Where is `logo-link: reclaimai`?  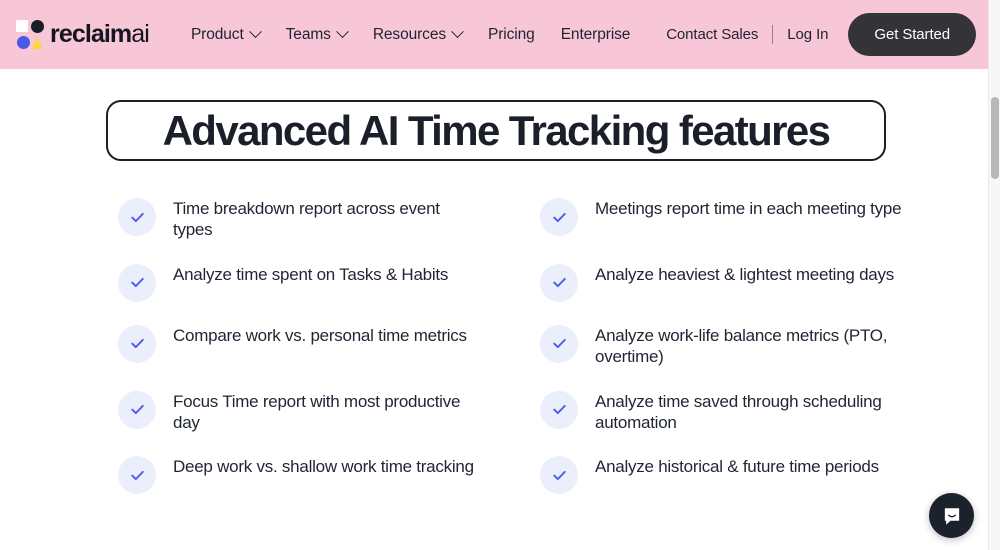 logo-link: reclaimai is located at coordinates (83, 35).